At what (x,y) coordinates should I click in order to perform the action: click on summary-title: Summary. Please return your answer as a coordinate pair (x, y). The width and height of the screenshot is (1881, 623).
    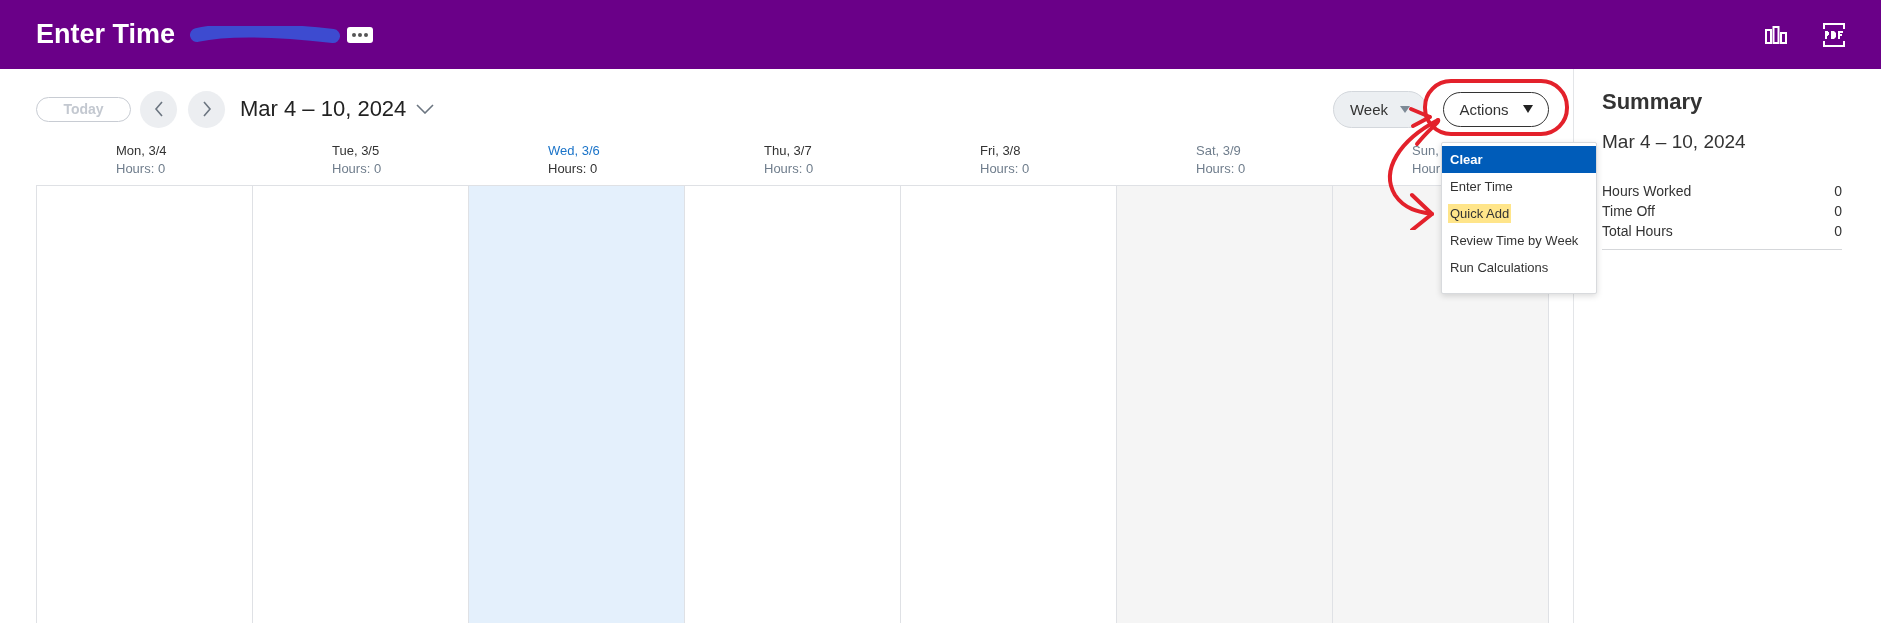
    Looking at the image, I should click on (1653, 102).